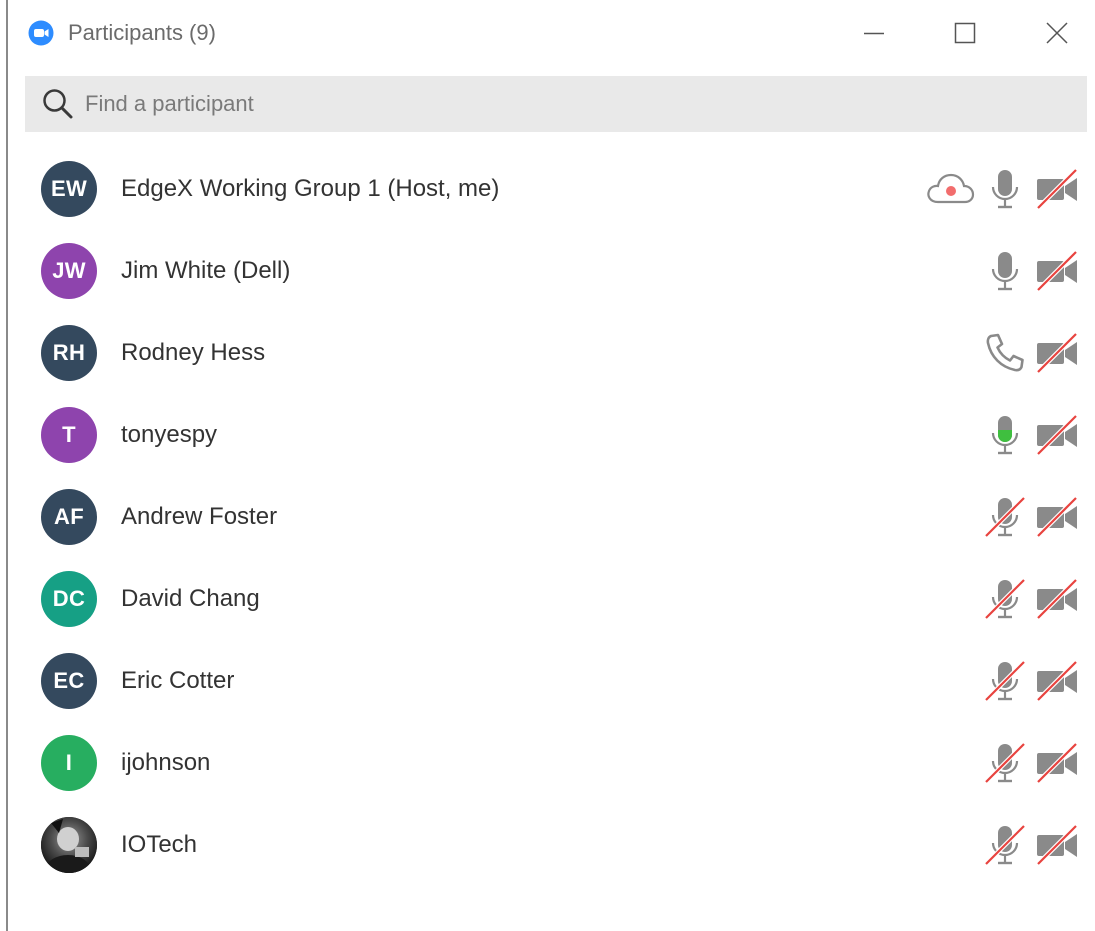  What do you see at coordinates (58, 104) in the screenshot?
I see `search-icon` at bounding box center [58, 104].